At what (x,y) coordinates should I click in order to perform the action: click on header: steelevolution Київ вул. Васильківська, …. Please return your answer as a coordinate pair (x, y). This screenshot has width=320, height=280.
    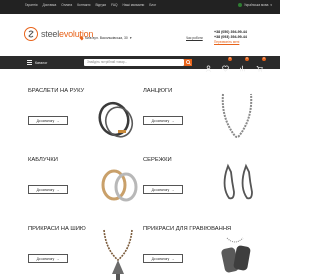
    Looking at the image, I should click on (140, 37).